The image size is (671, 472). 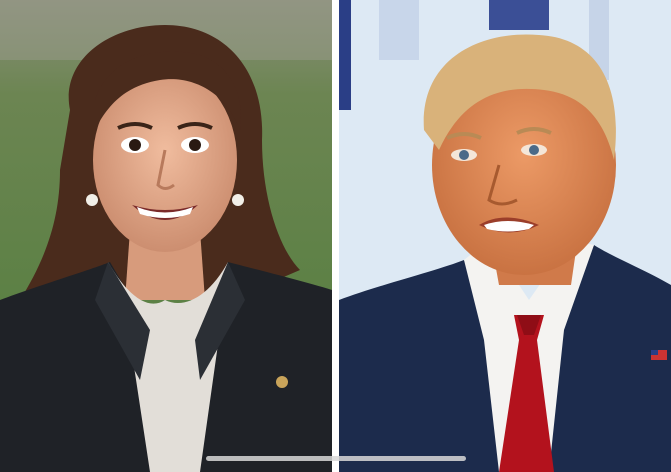 What do you see at coordinates (282, 382) in the screenshot?
I see `lapel-pin` at bounding box center [282, 382].